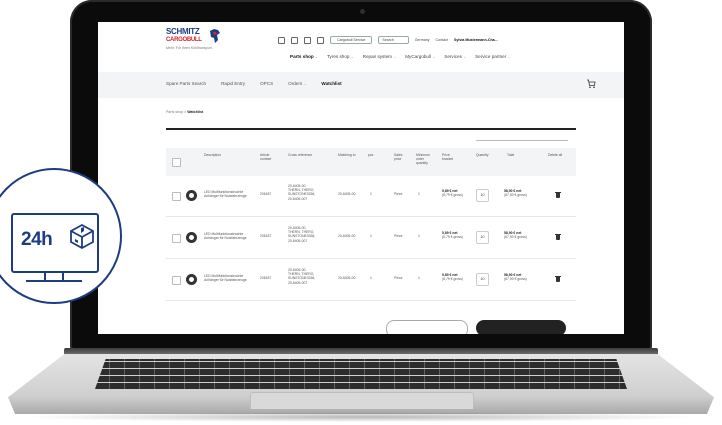  Describe the element at coordinates (176, 162) in the screenshot. I see `select-all-checkbox` at that location.